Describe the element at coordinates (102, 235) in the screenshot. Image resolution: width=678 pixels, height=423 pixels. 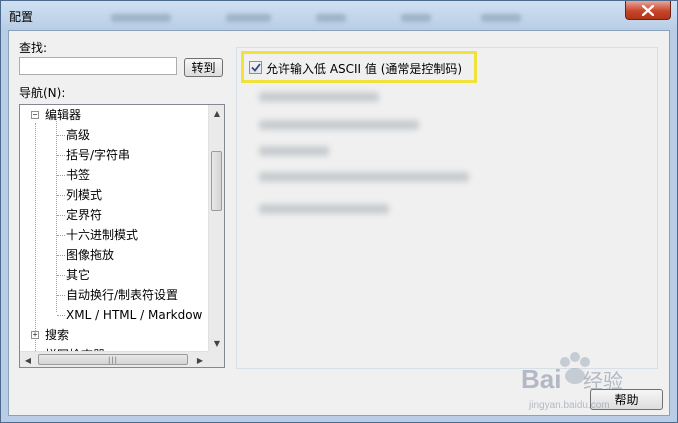
I see `tree-item-label: 十六进制模式` at that location.